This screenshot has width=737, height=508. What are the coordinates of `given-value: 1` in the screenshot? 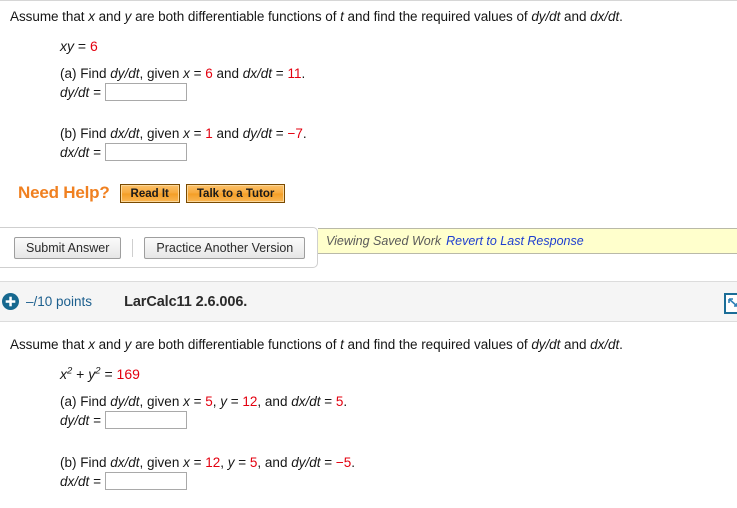 It's located at (209, 133).